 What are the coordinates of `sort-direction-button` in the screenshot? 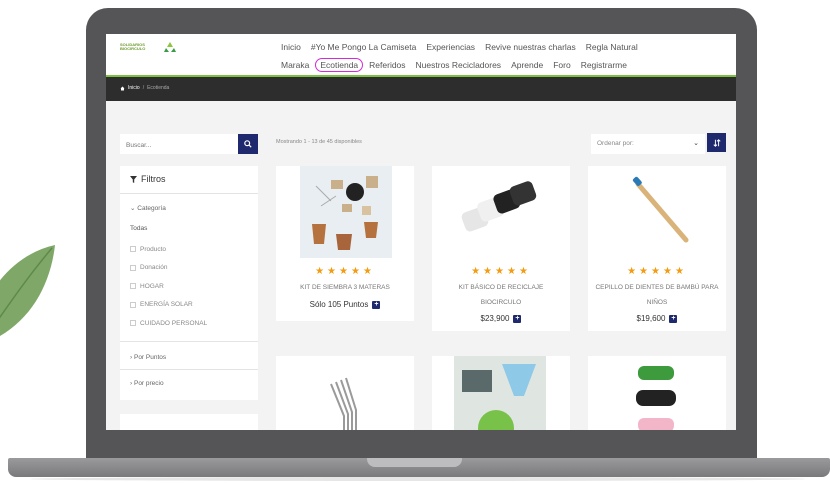 It's located at (716, 142).